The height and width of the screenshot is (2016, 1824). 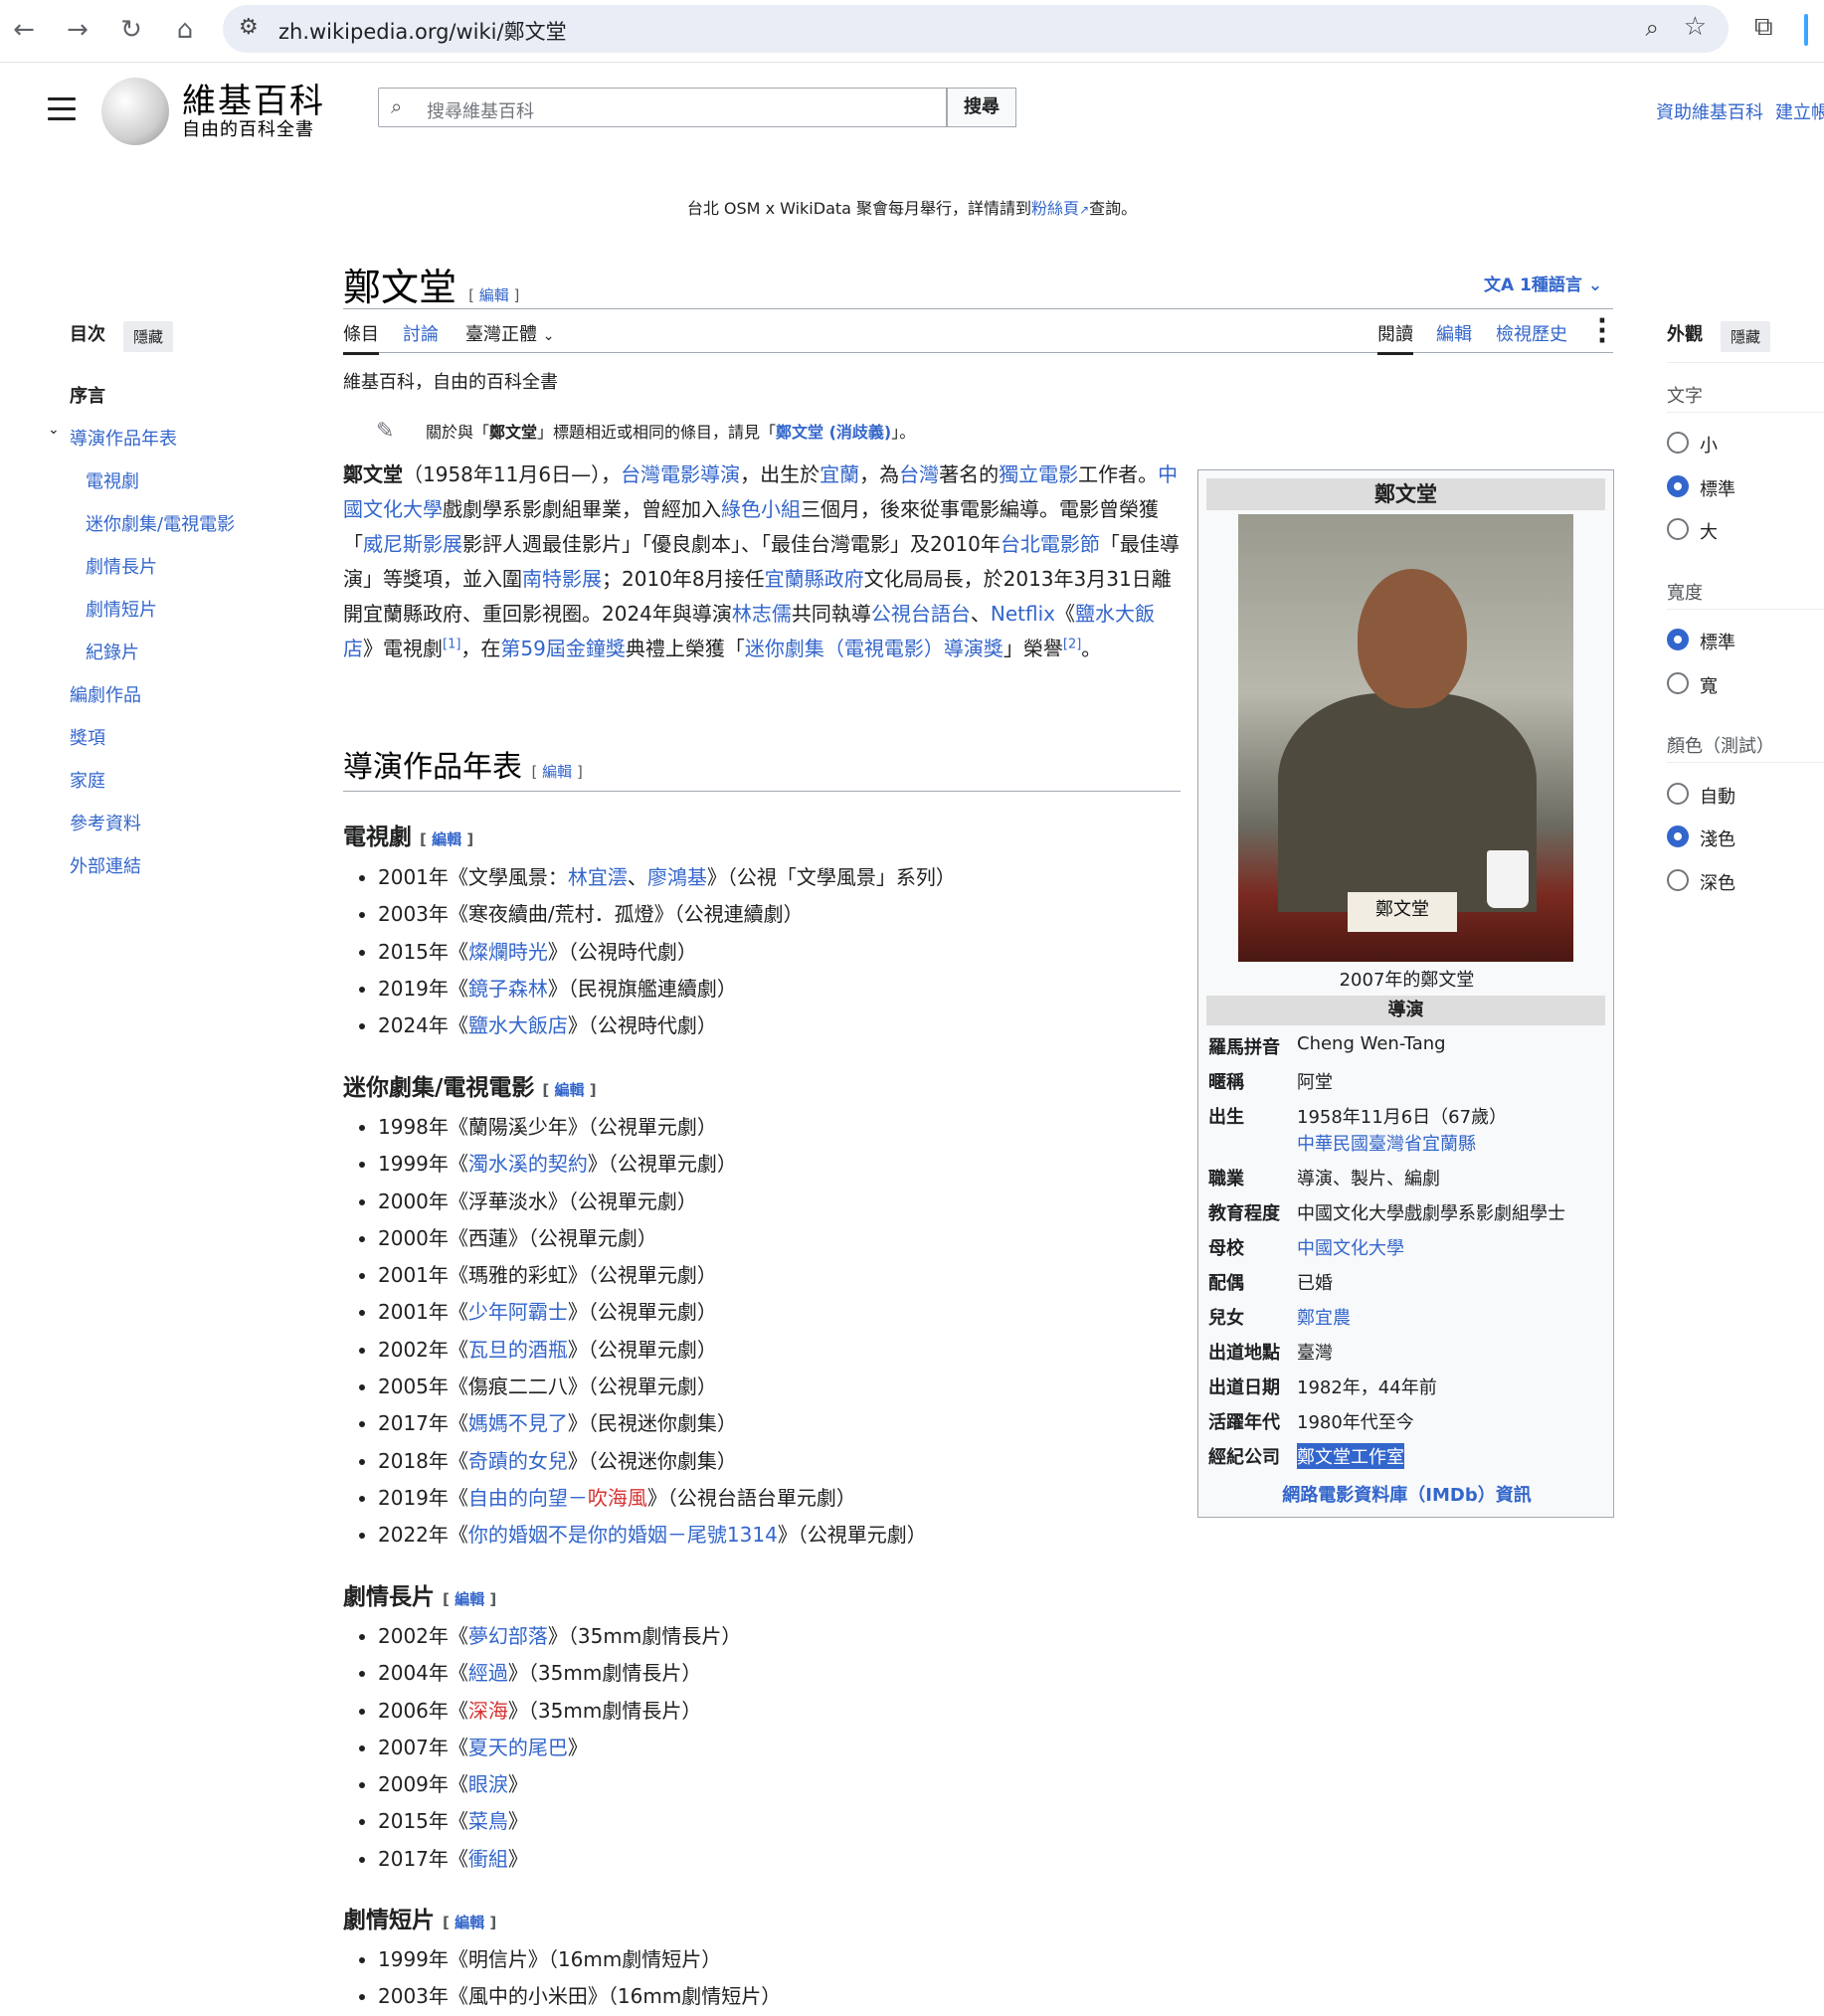 I want to click on tab-read: 閱讀, so click(x=1395, y=337).